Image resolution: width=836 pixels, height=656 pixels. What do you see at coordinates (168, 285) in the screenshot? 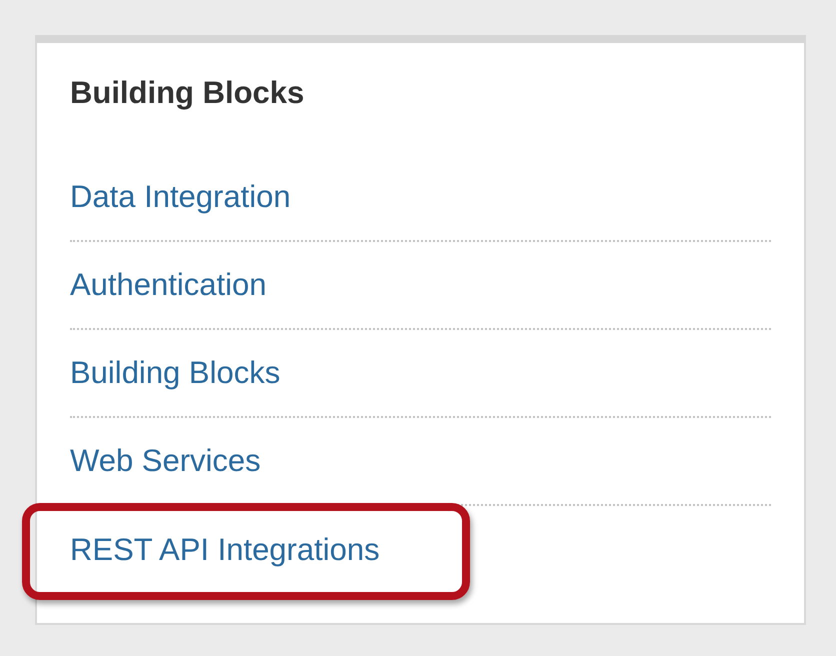
I see `nav-link: Authentication` at bounding box center [168, 285].